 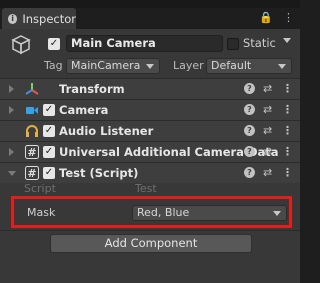 What do you see at coordinates (188, 65) in the screenshot?
I see `layer-label: Layer` at bounding box center [188, 65].